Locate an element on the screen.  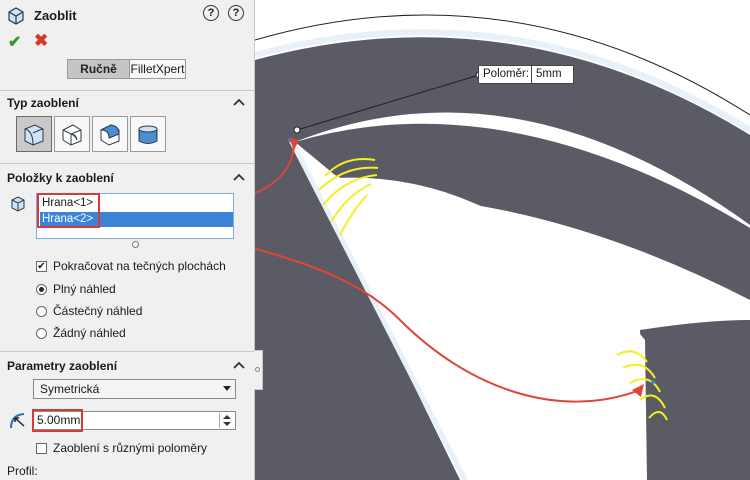
multi-radius-checkbox is located at coordinates (41, 448).